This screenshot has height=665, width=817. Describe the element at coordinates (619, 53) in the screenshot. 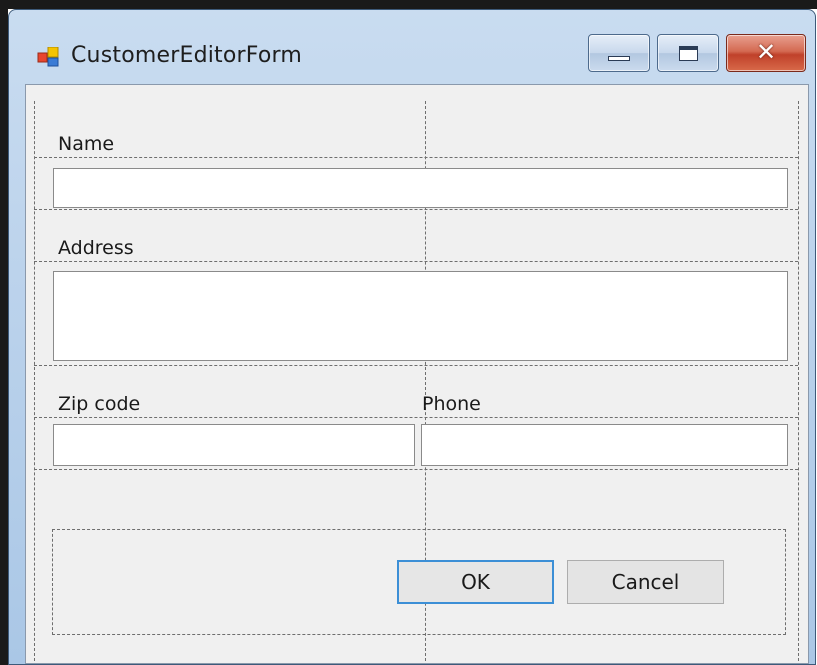

I see `minimize-button` at that location.